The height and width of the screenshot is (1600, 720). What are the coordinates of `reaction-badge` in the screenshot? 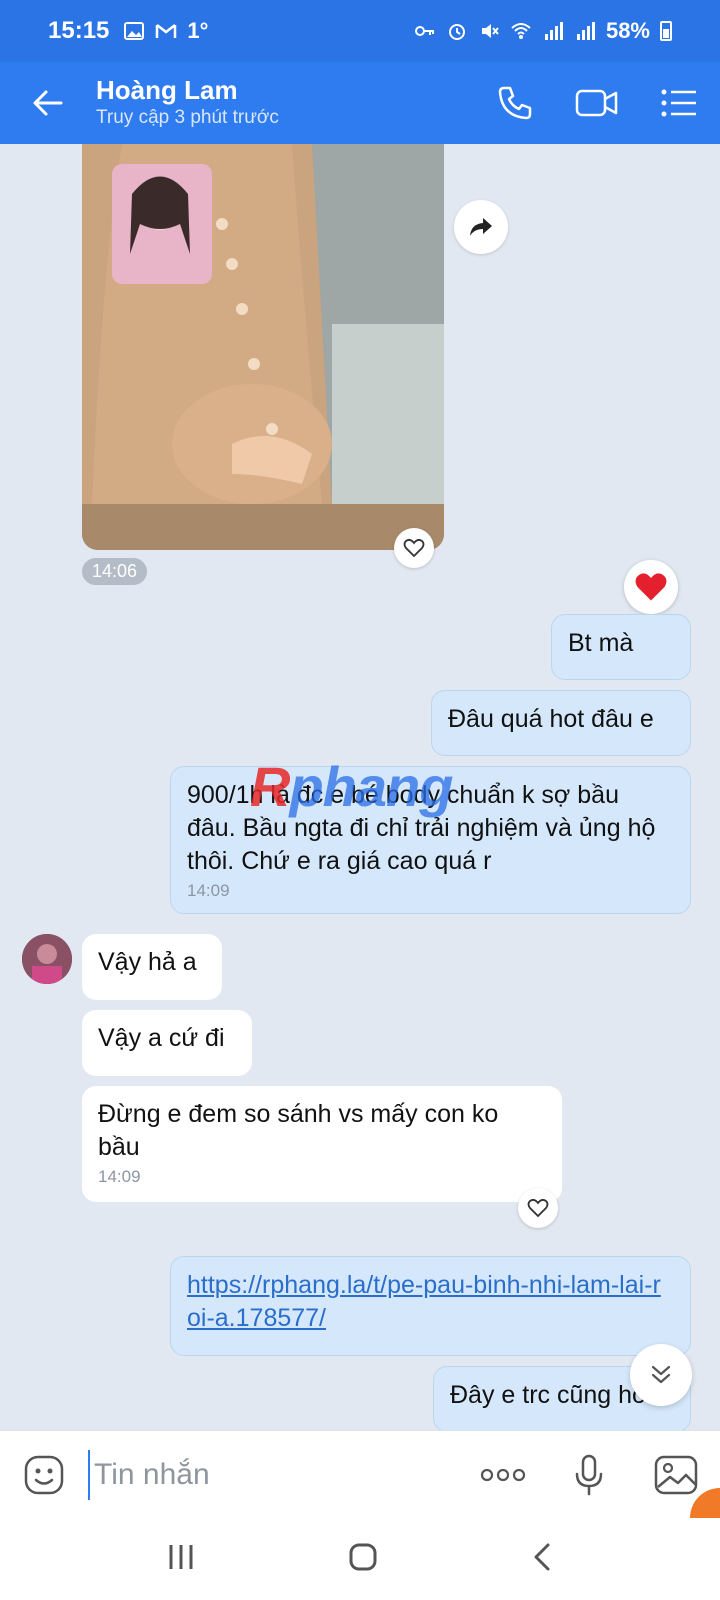 It's located at (651, 587).